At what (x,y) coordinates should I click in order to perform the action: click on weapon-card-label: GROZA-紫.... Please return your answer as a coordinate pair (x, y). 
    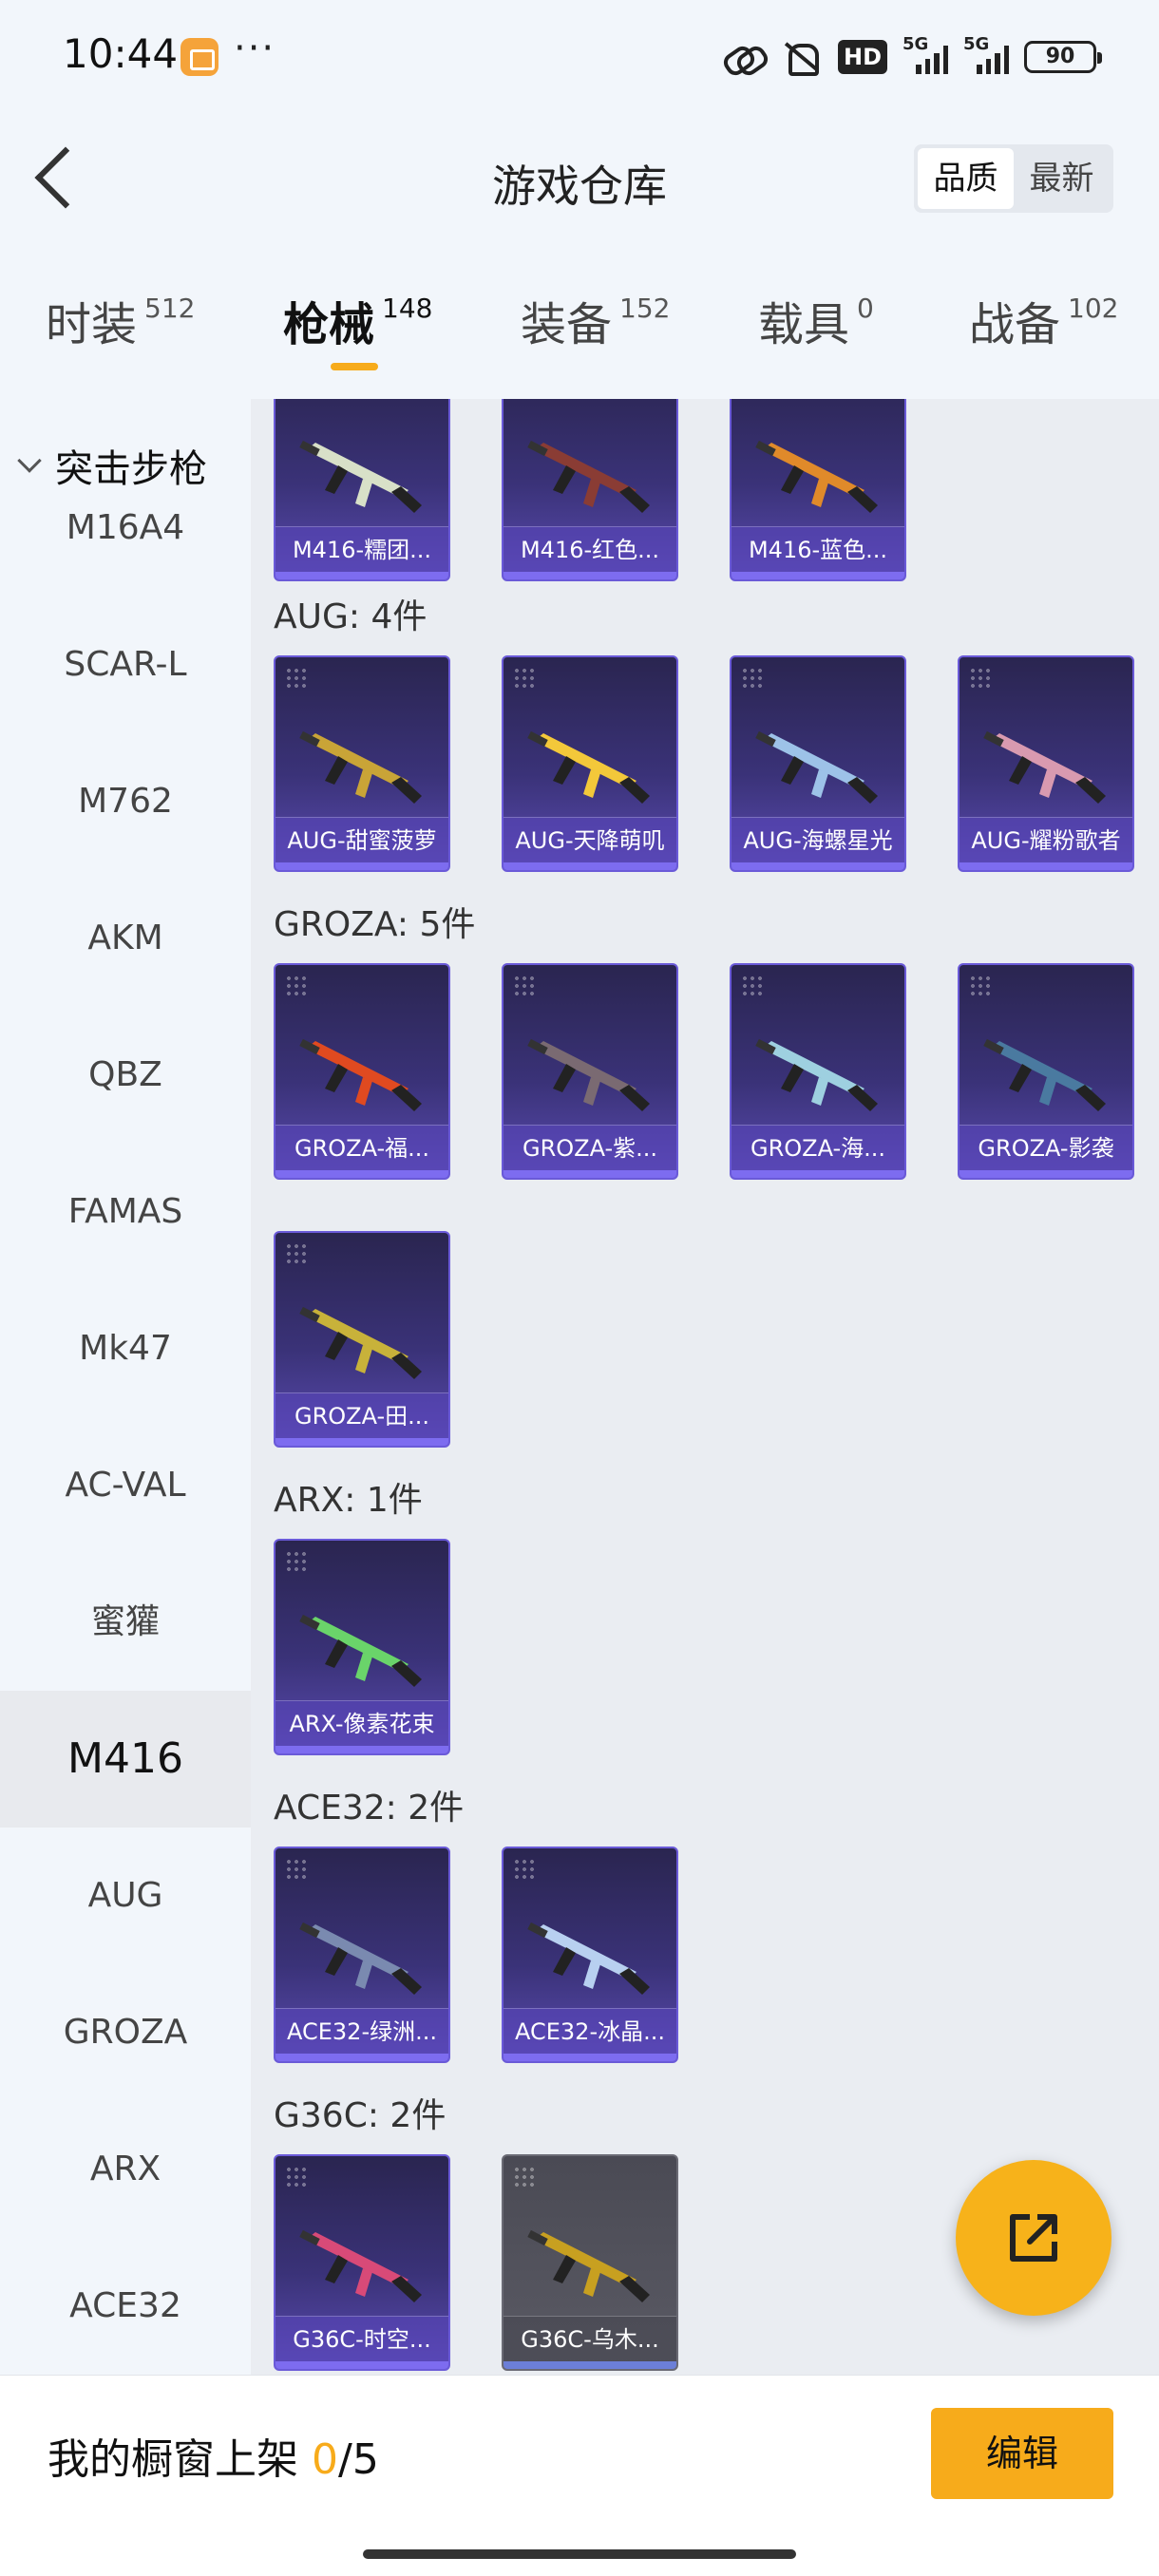
    Looking at the image, I should click on (590, 1147).